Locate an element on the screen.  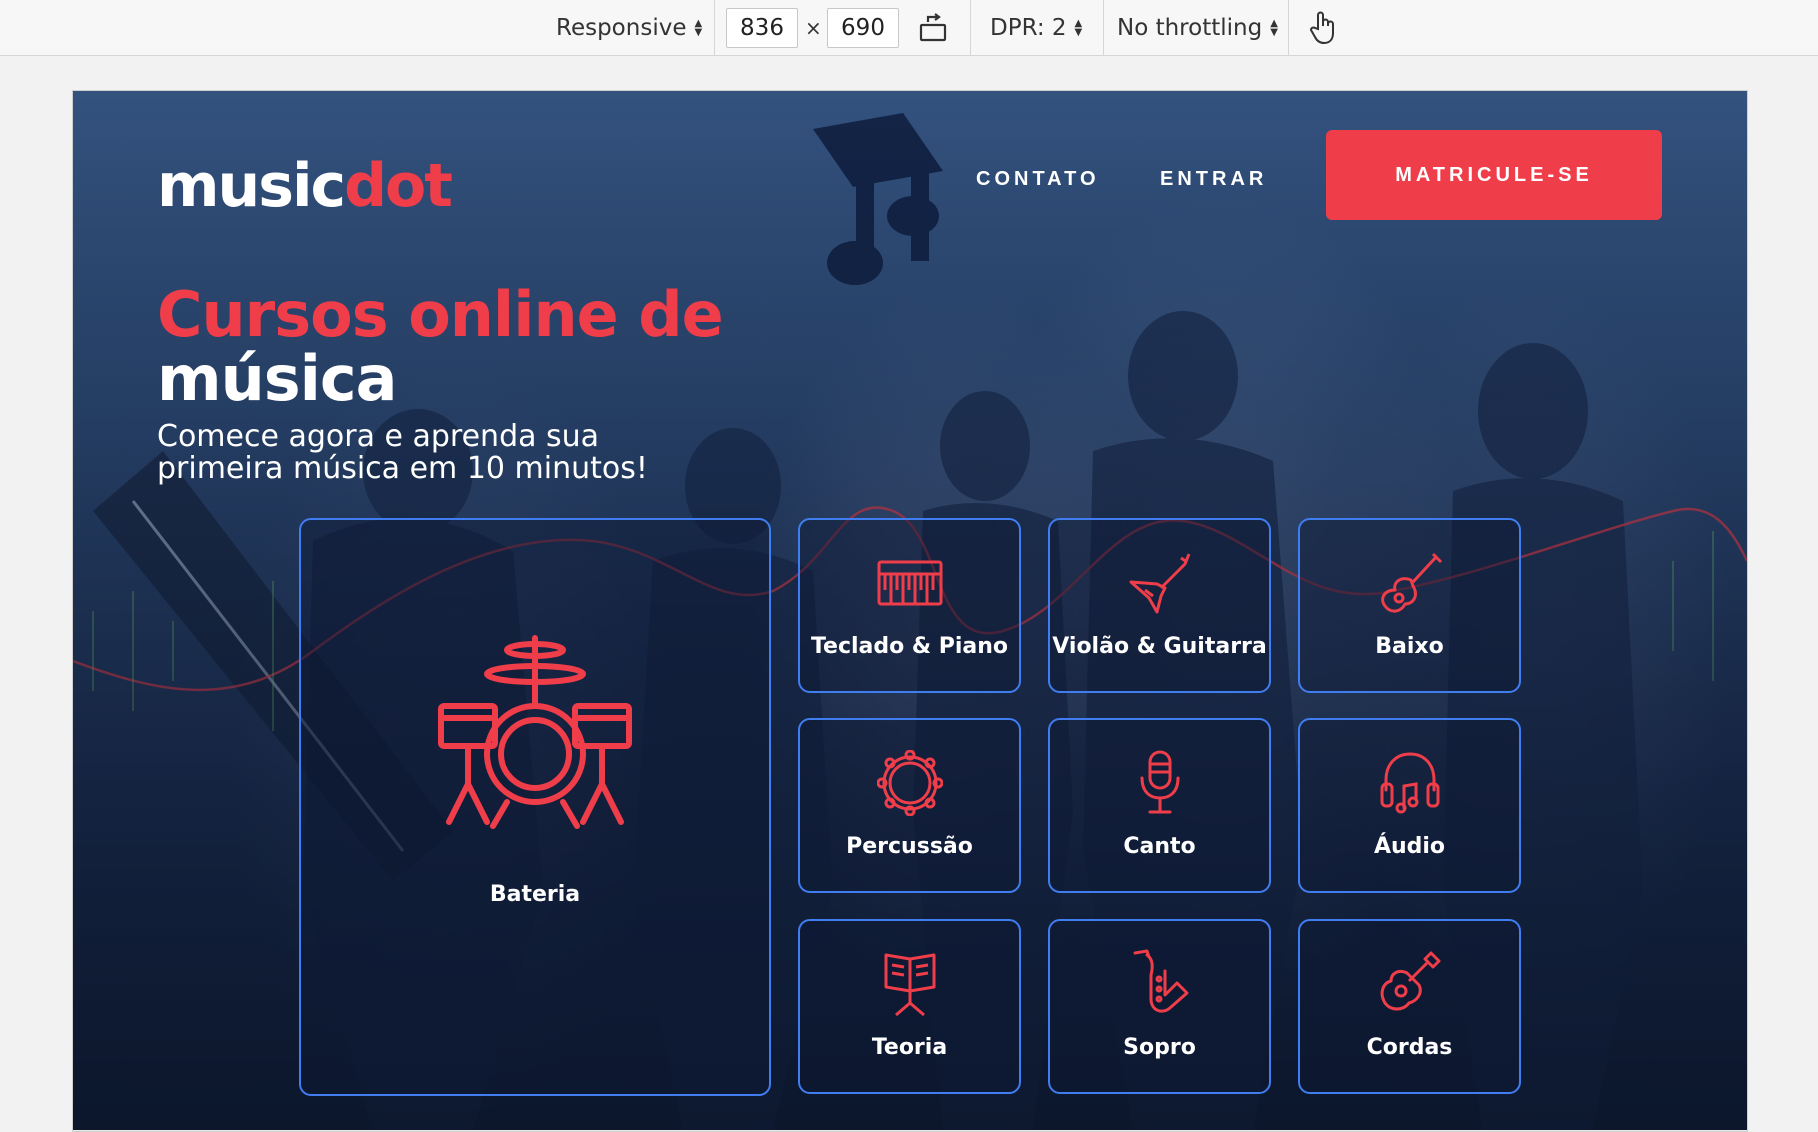
logo-text-accent: dot is located at coordinates (398, 186).